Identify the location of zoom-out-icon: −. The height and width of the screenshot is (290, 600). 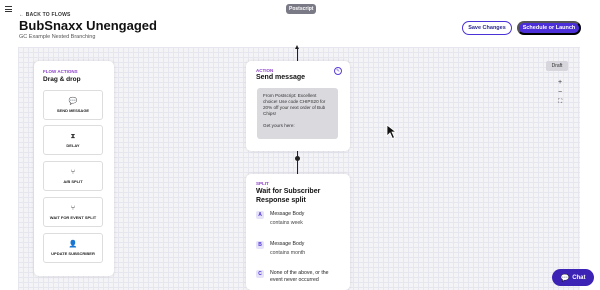
(560, 92).